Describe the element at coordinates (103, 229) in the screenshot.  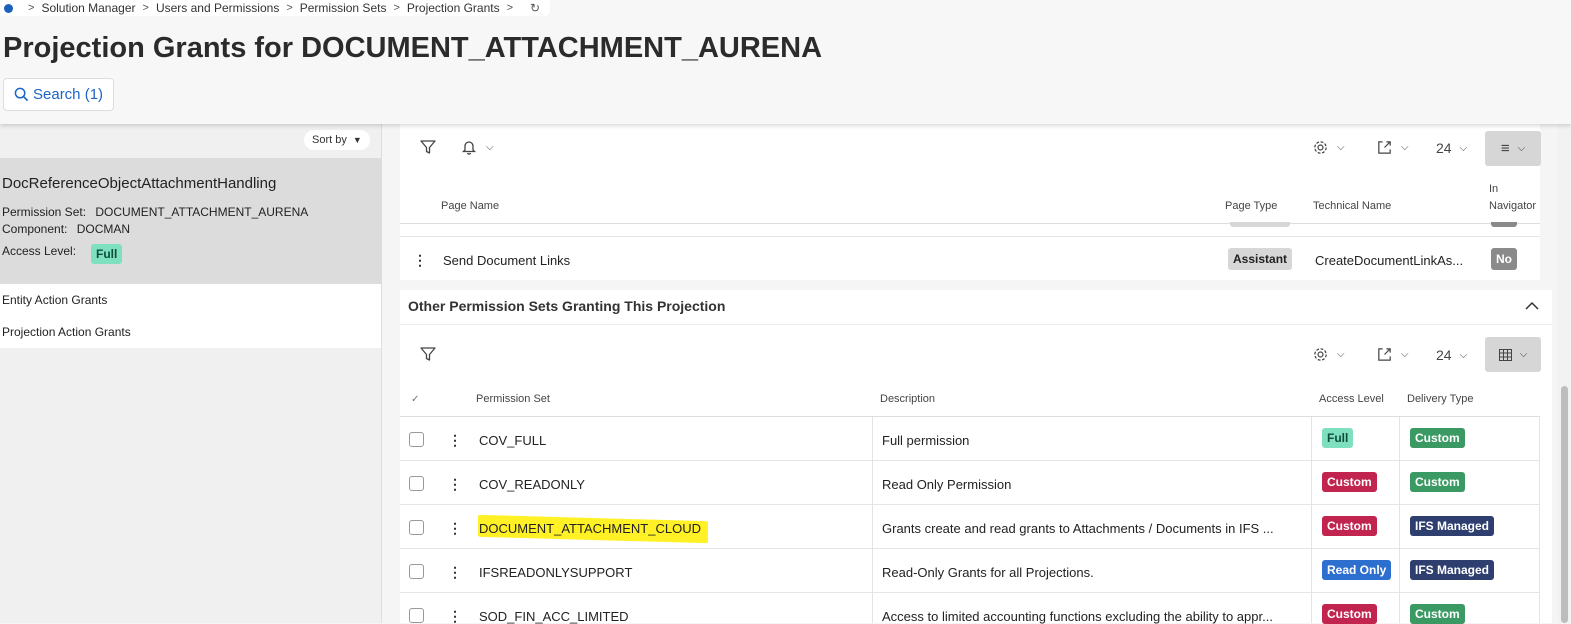
I see `component-value: DOCMAN` at that location.